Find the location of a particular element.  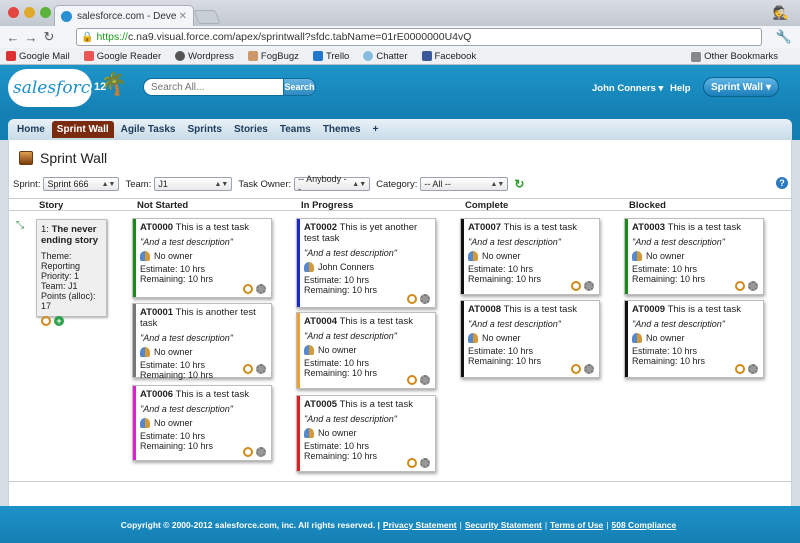

tab-themes: Themes is located at coordinates (342, 129).